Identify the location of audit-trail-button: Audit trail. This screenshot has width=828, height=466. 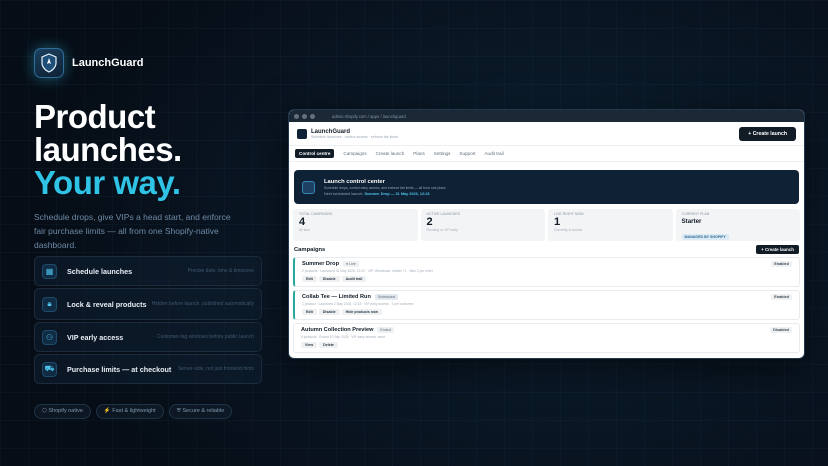
(354, 279).